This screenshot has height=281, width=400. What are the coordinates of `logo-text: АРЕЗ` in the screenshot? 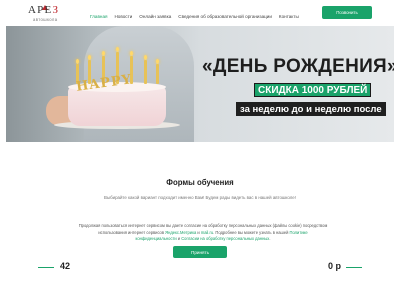 It's located at (44, 10).